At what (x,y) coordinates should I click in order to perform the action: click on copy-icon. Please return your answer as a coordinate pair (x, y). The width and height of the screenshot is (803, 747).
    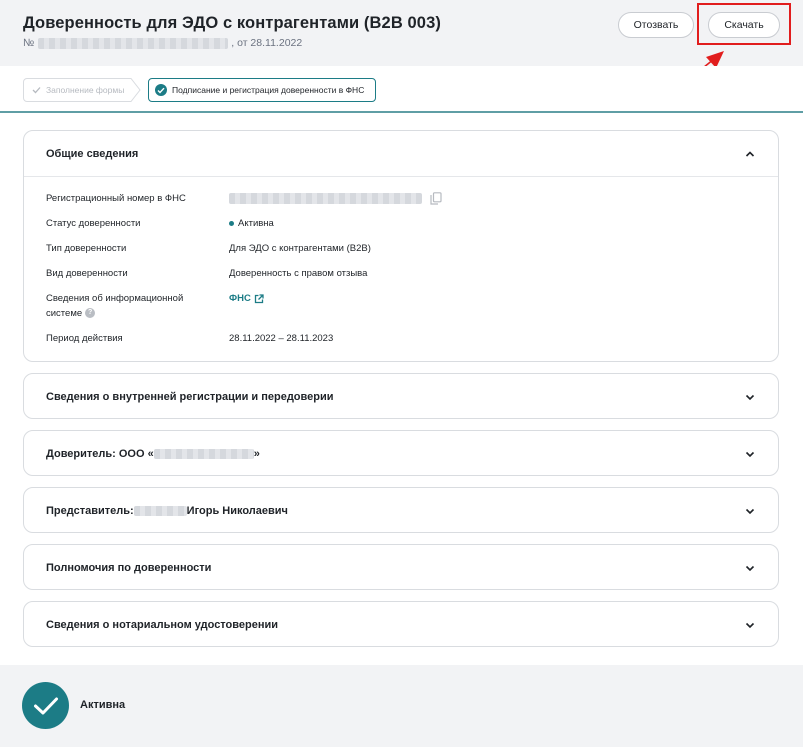
    Looking at the image, I should click on (436, 198).